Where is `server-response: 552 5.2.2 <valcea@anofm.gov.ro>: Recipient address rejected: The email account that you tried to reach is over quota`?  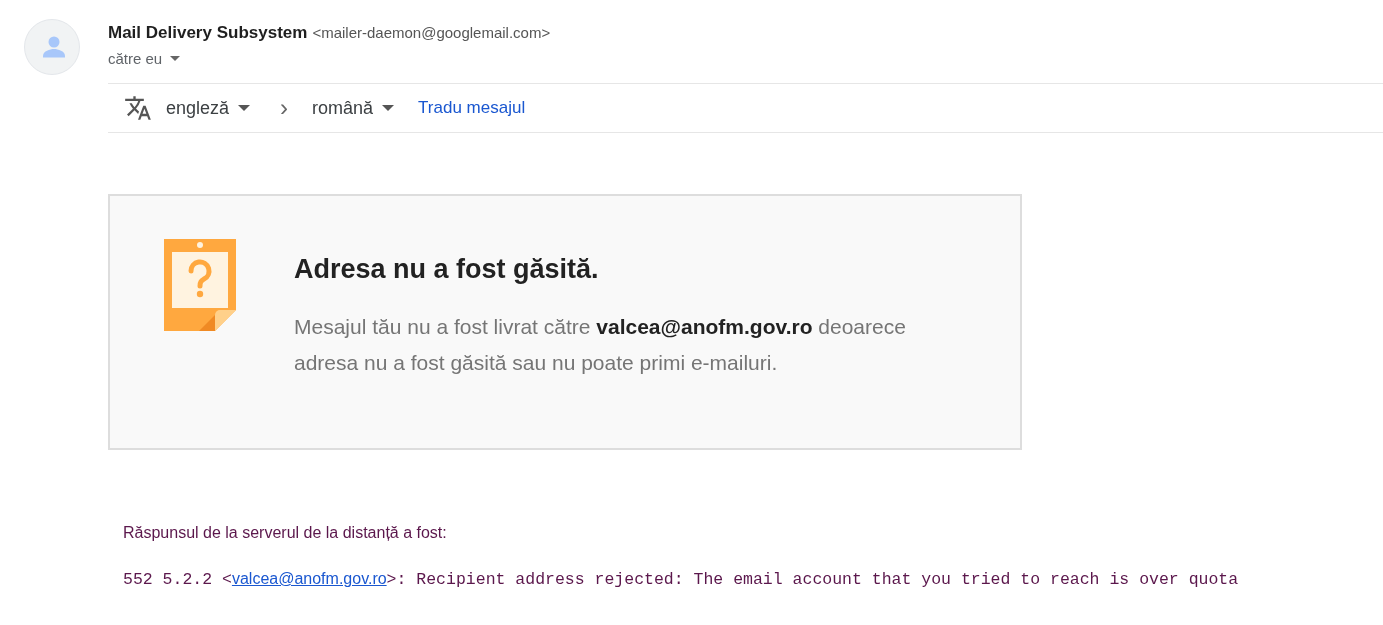
server-response: 552 5.2.2 <valcea@anofm.gov.ro>: Recipient address rejected: The email account that you tried to reach is over quota is located at coordinates (681, 579).